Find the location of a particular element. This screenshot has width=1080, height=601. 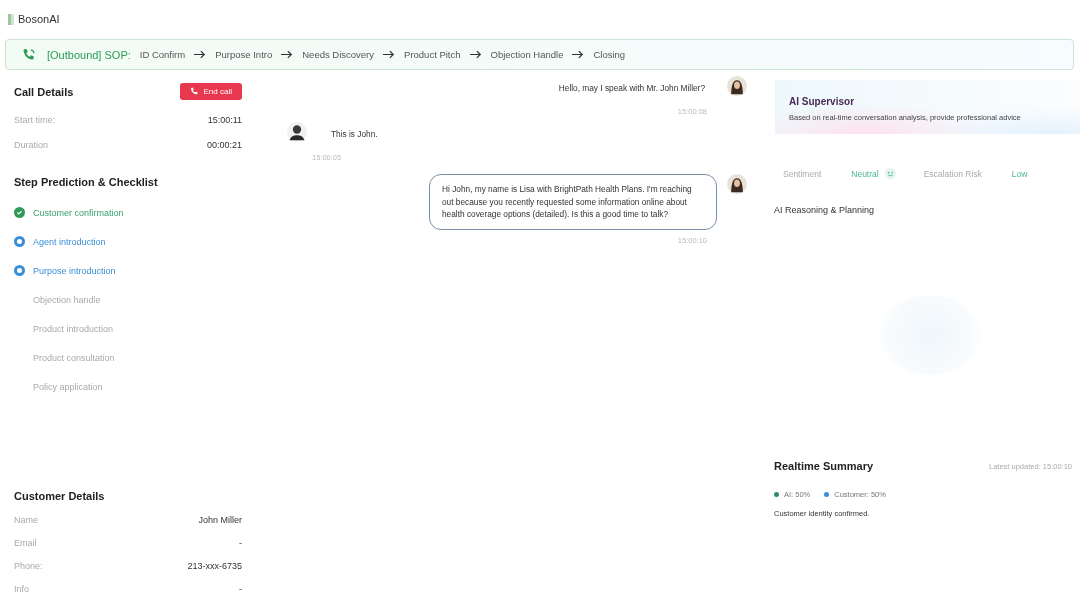

sop-step: ID Confirm is located at coordinates (162, 54).